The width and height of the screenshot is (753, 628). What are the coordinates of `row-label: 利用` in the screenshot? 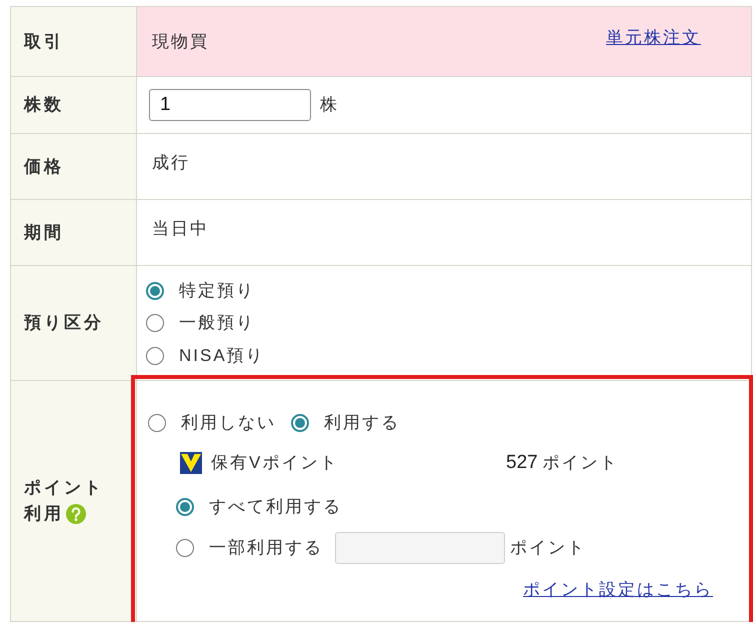 It's located at (44, 514).